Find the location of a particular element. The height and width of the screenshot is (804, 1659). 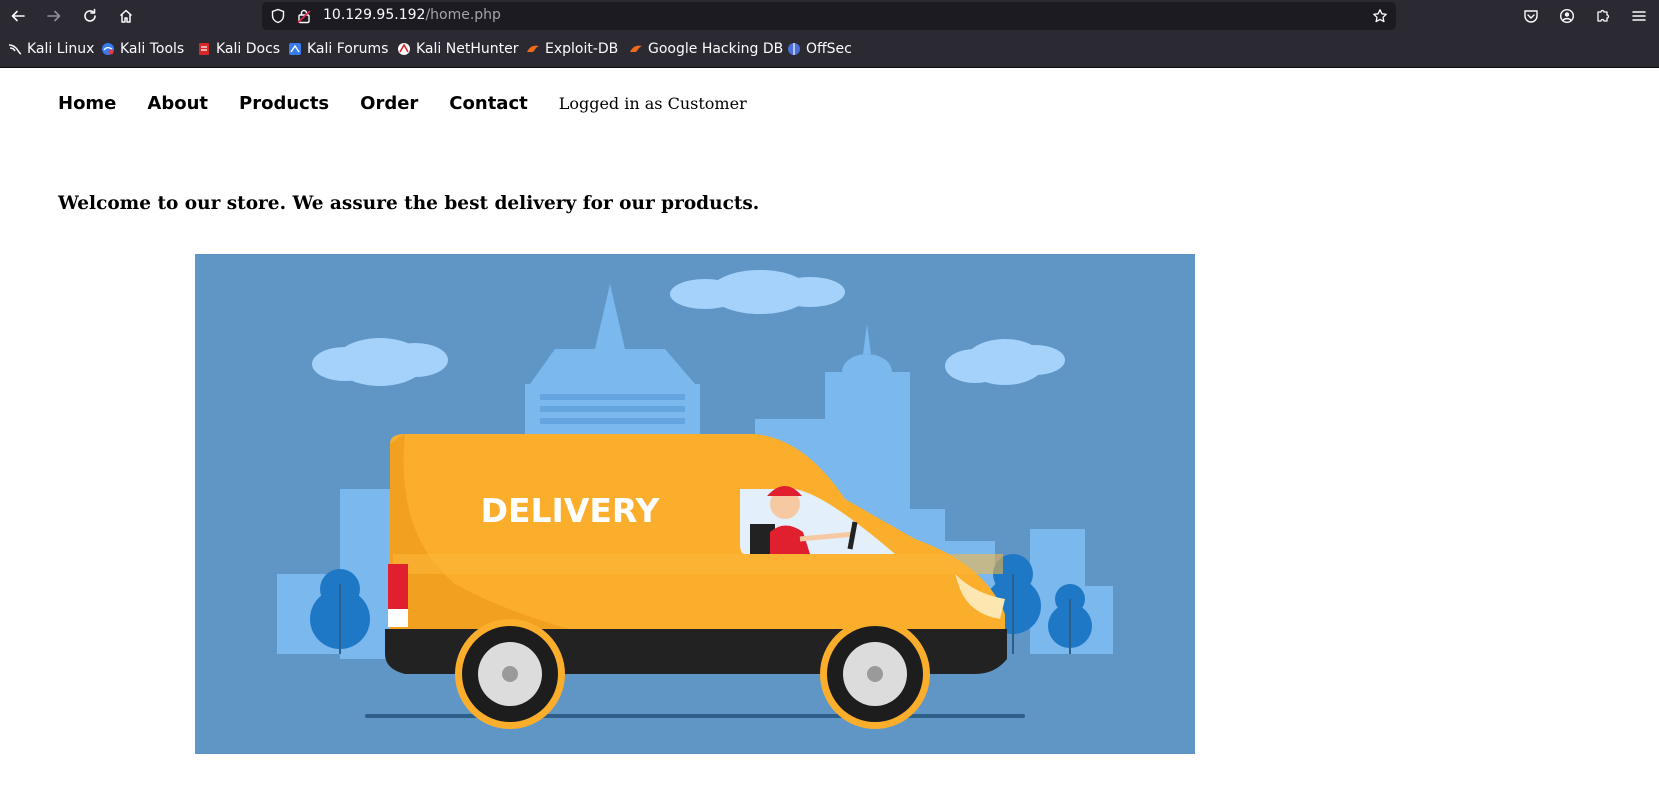

offsec-icon is located at coordinates (794, 49).